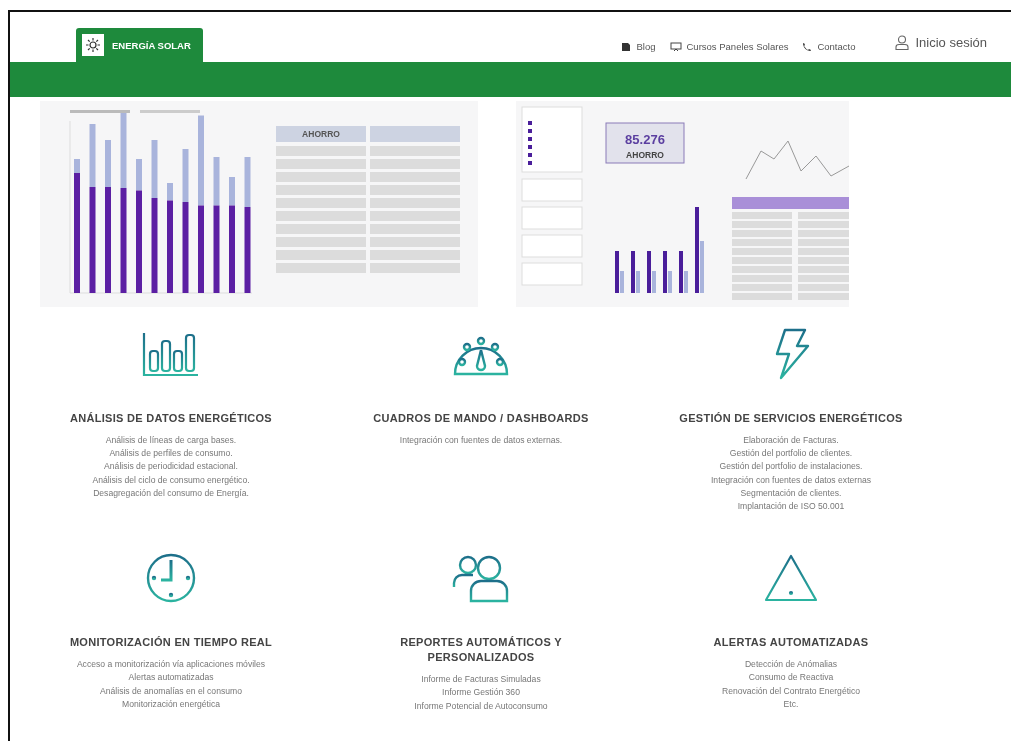  What do you see at coordinates (902, 42) in the screenshot?
I see `user-icon` at bounding box center [902, 42].